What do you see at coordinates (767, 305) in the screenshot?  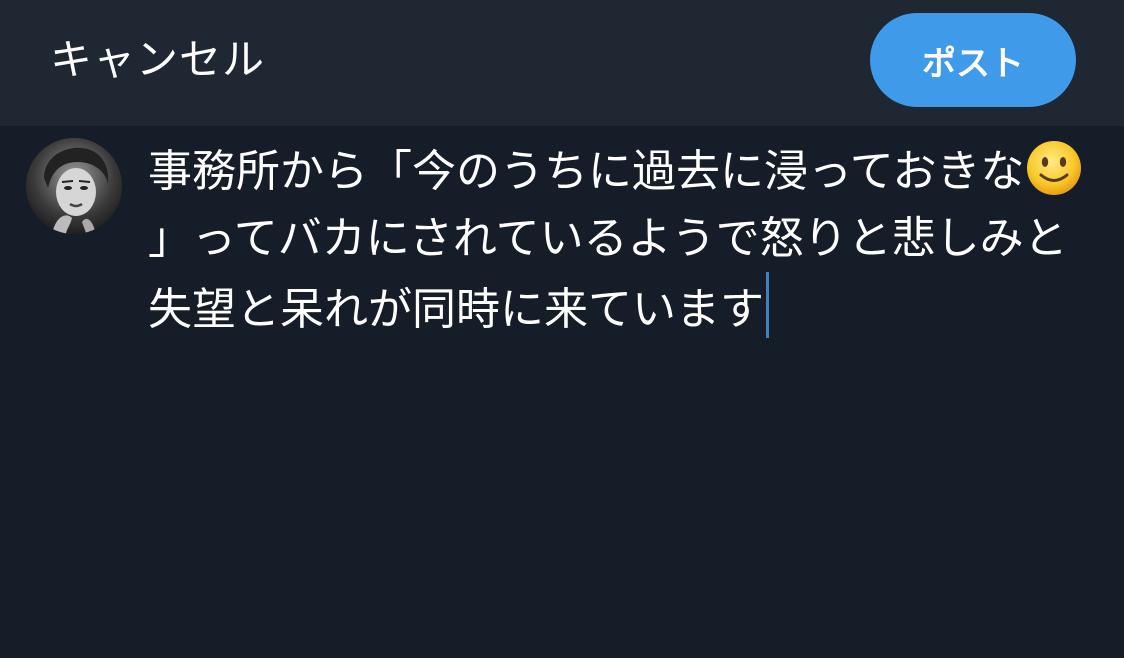 I see `text-cursor` at bounding box center [767, 305].